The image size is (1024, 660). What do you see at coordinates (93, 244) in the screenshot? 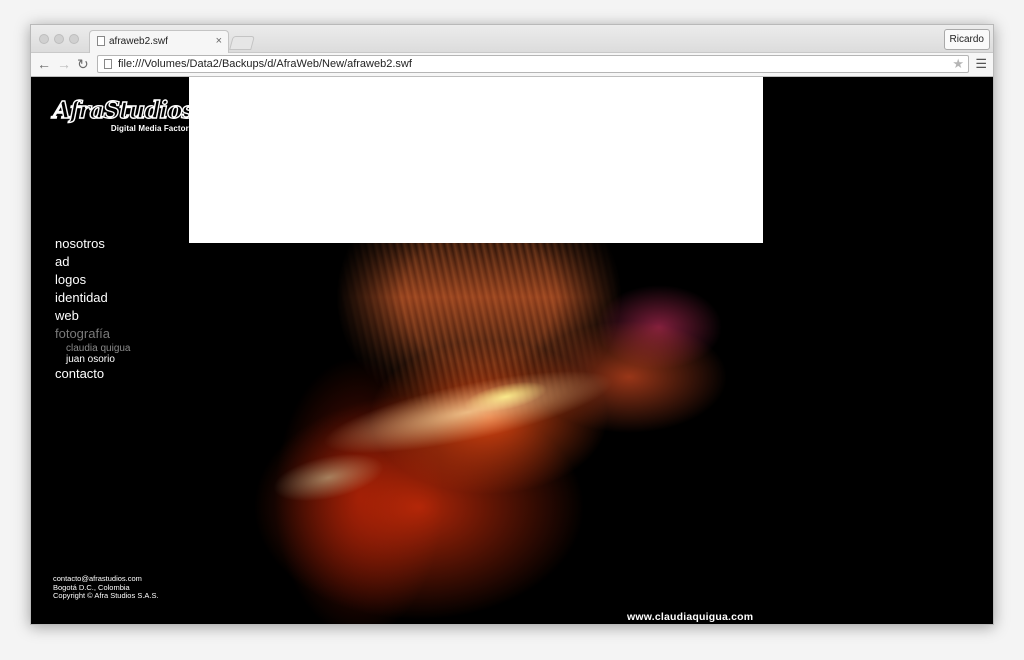
I see `nav-nosotros: nosotros` at bounding box center [93, 244].